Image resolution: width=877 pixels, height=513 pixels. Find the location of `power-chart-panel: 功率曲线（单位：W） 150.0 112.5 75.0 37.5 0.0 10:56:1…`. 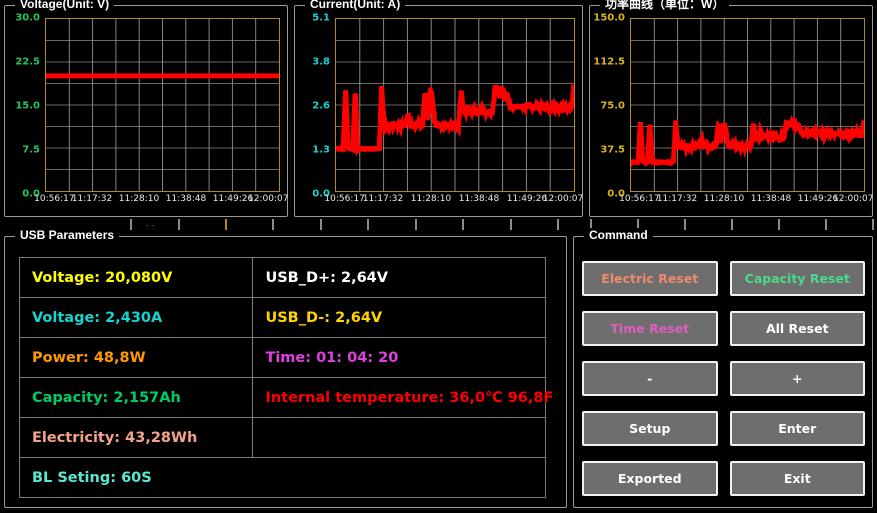

power-chart-panel: 功率曲线（单位：W） 150.0 112.5 75.0 37.5 0.0 10:56:1… is located at coordinates (731, 108).